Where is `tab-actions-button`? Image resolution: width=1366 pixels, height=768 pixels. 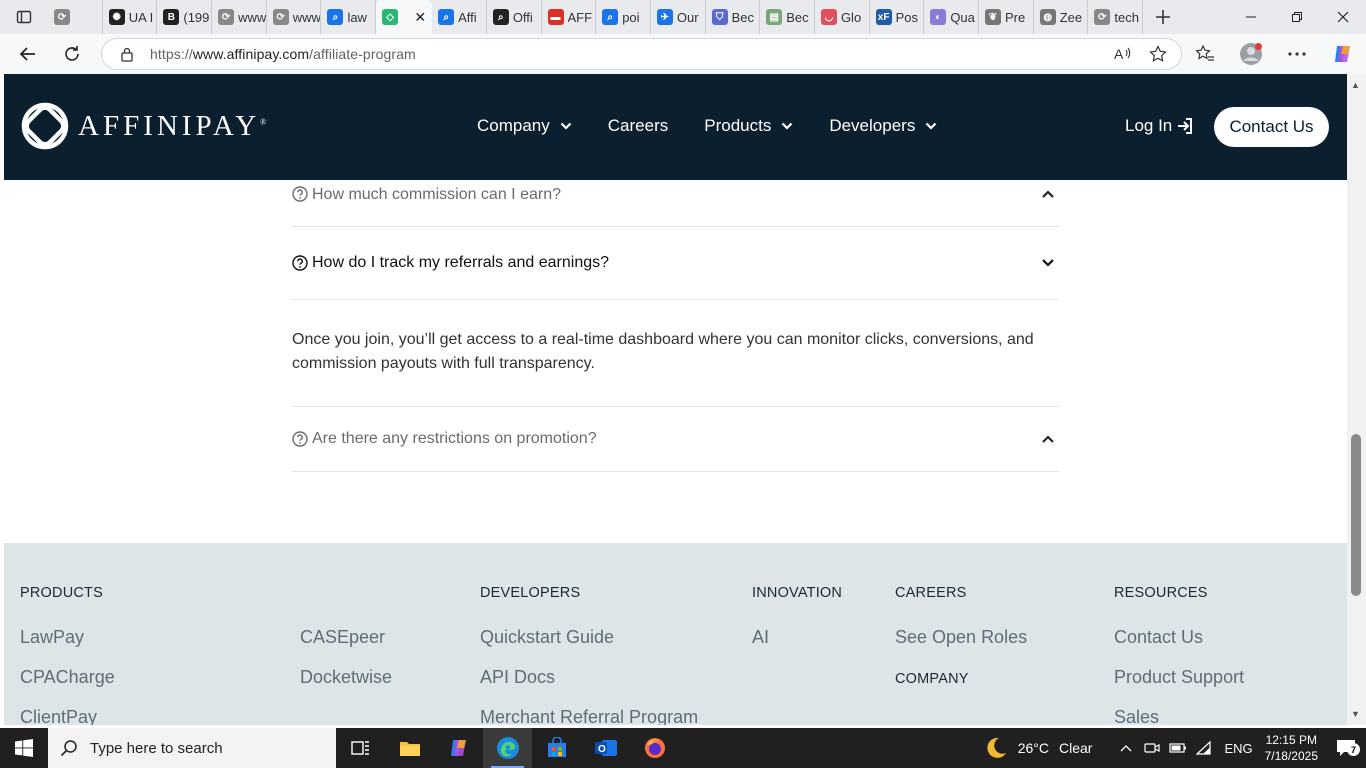 tab-actions-button is located at coordinates (24, 17).